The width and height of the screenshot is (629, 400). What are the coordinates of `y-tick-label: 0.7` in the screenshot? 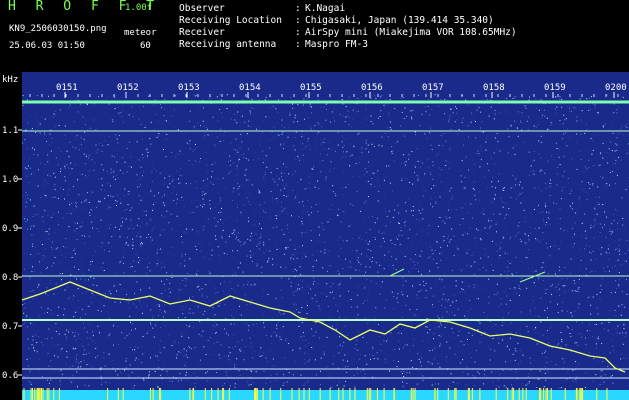 It's located at (10, 327).